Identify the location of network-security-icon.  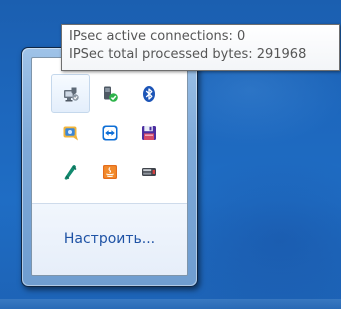
(70, 93).